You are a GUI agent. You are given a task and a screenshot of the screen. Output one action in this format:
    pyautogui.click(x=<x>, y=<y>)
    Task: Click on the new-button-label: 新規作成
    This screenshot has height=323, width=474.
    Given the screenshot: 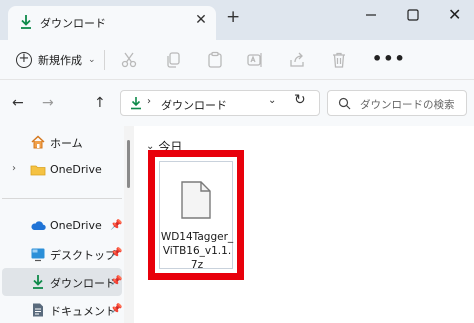 What is the action you would take?
    pyautogui.click(x=60, y=60)
    